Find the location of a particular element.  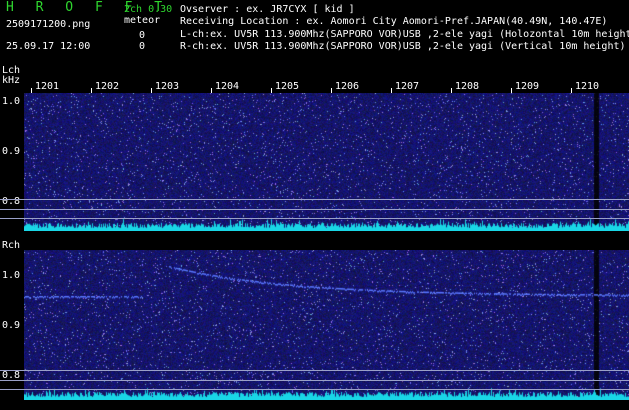

time-label: 1209 is located at coordinates (527, 86).